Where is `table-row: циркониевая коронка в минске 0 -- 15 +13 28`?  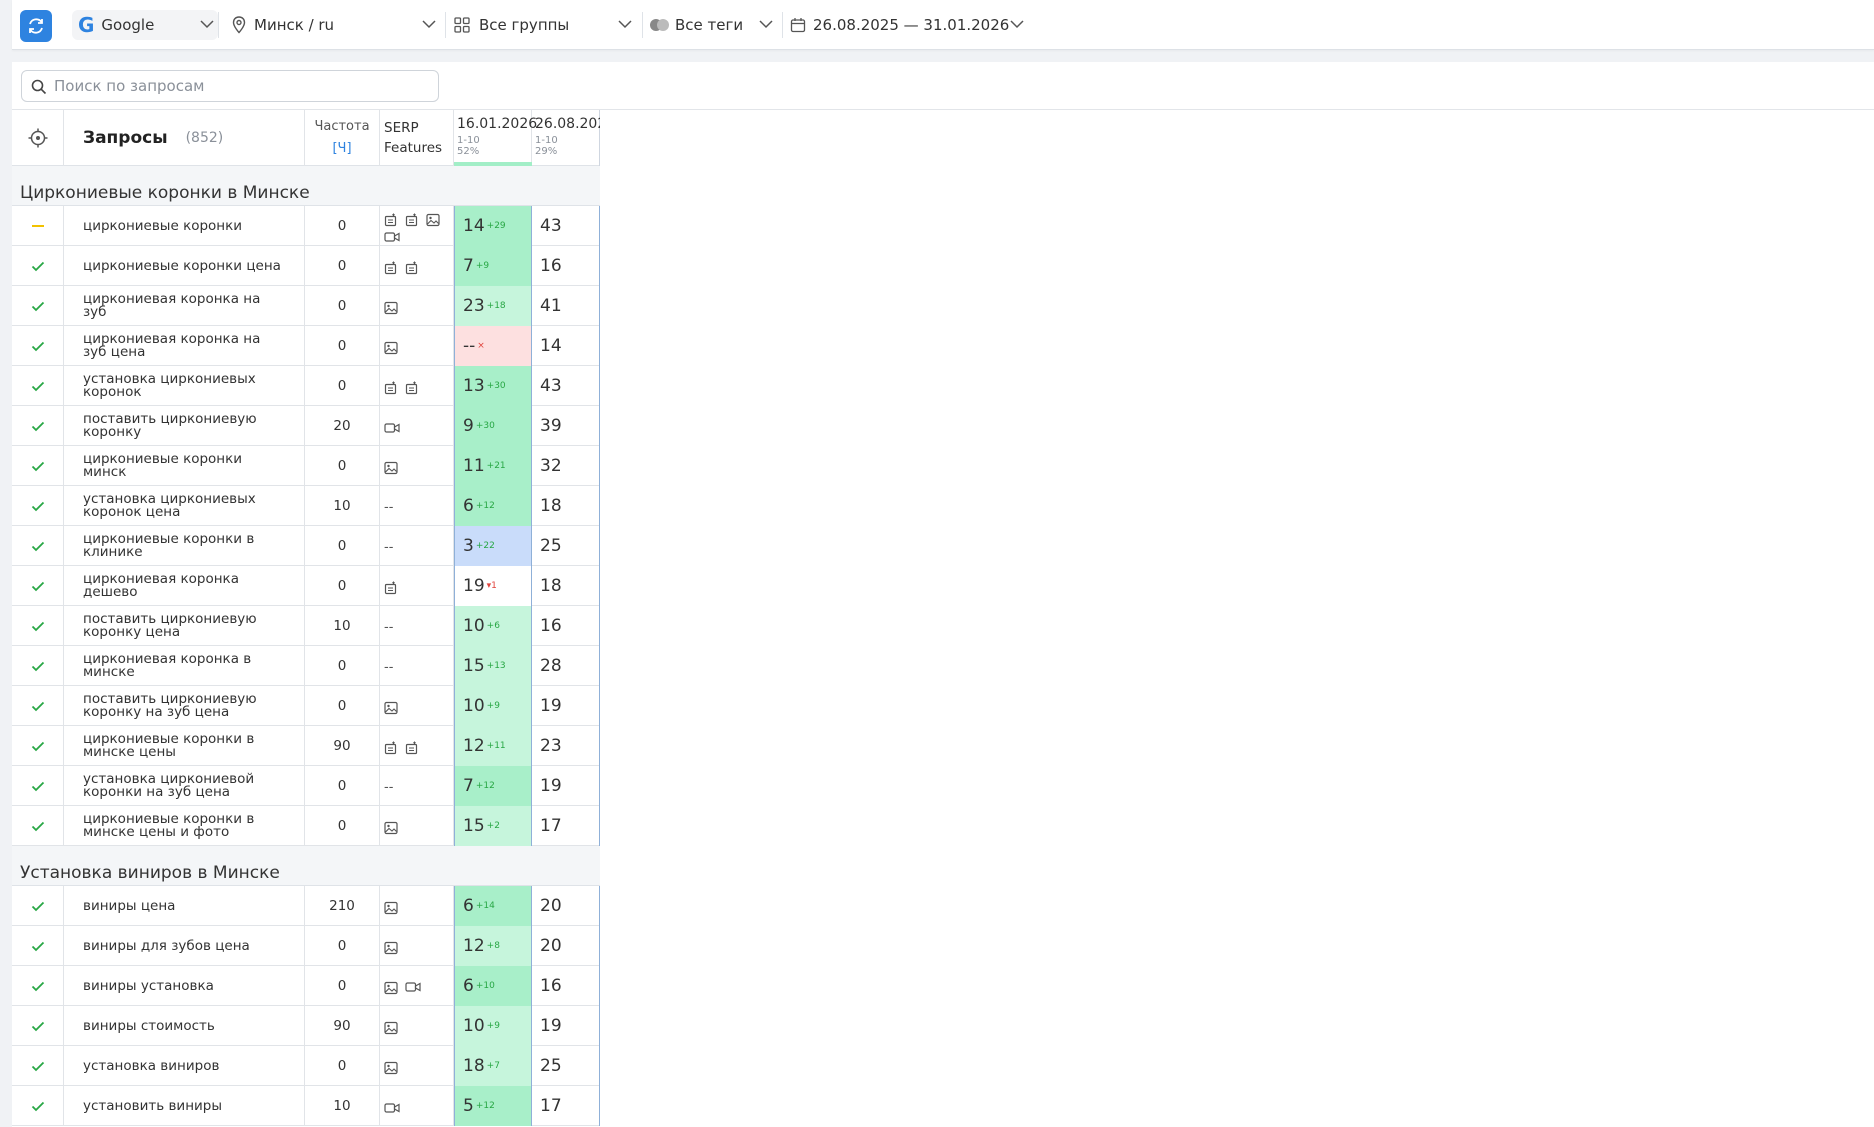
table-row: циркониевая коронка в минске 0 -- 15 +13 28 is located at coordinates (306, 666).